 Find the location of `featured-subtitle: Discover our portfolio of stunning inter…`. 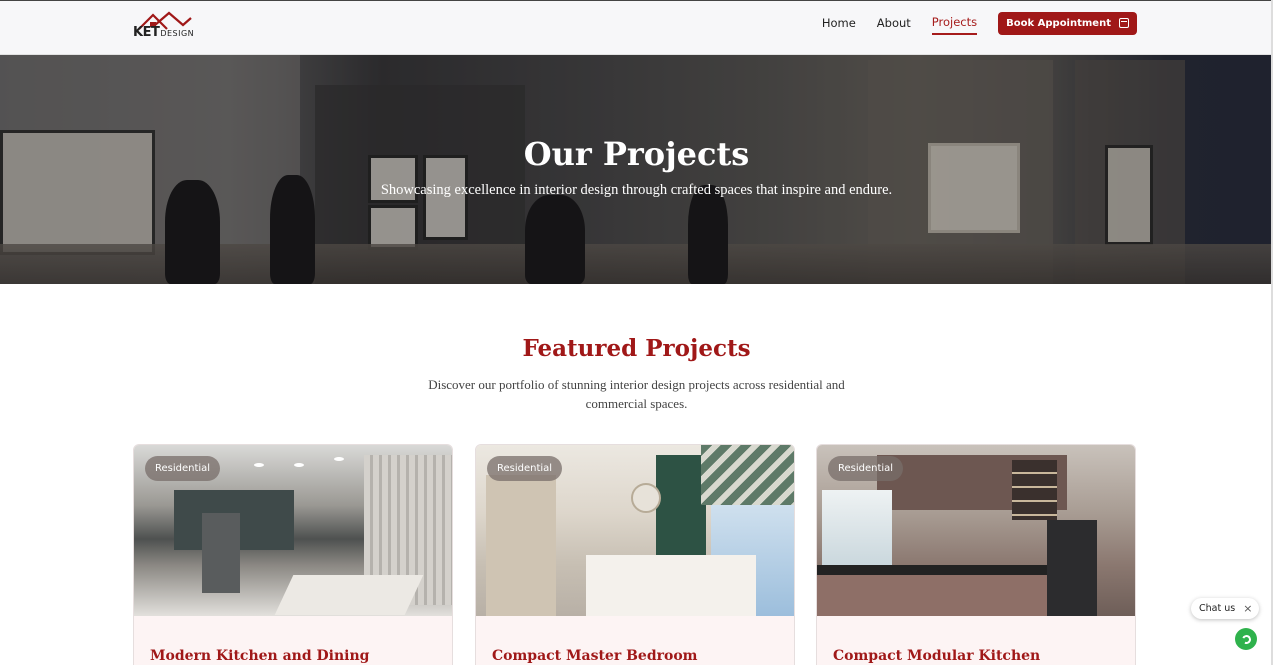

featured-subtitle: Discover our portfolio of stunning inter… is located at coordinates (636, 394).